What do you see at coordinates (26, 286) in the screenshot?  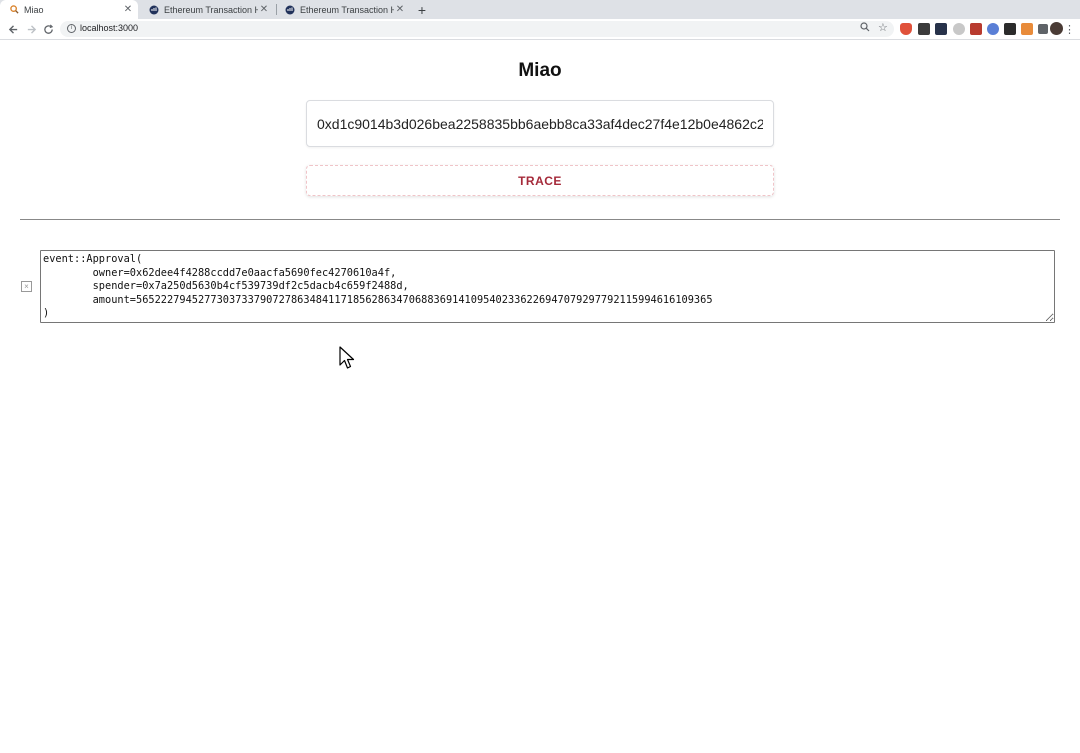 I see `remove-result-checkbox: ×` at bounding box center [26, 286].